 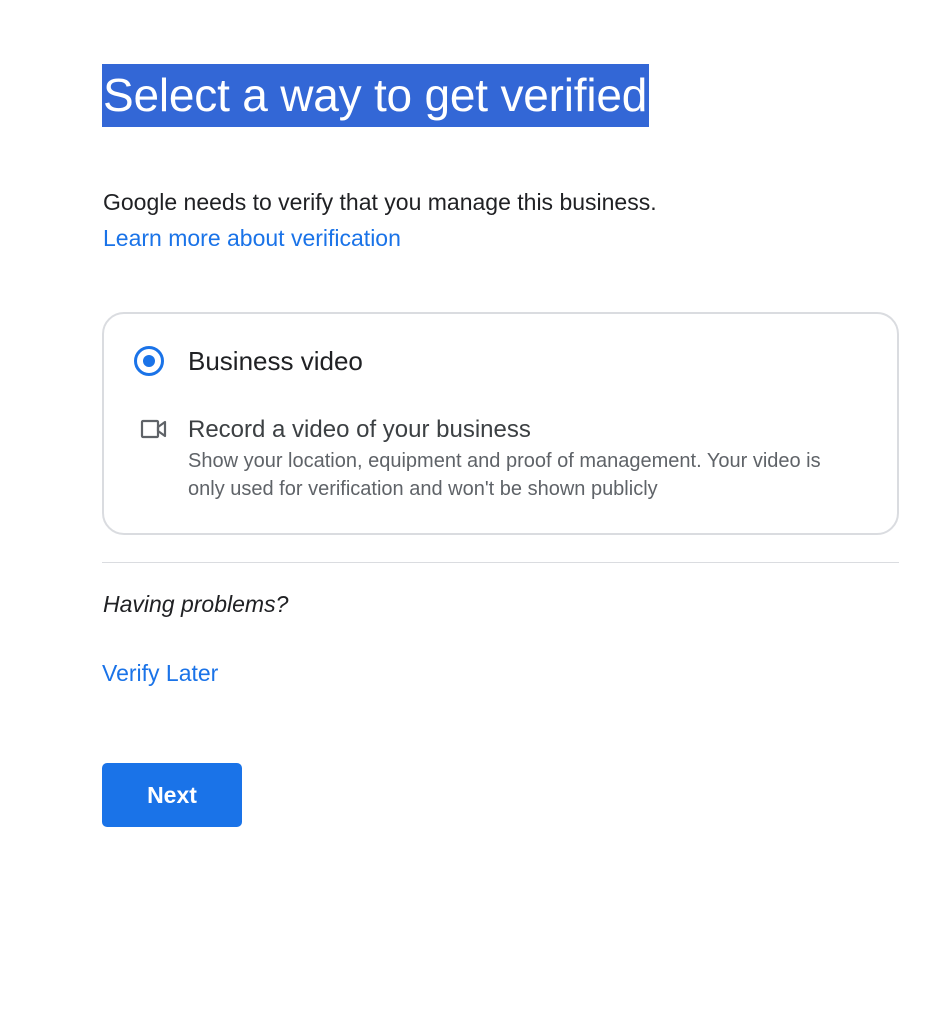 What do you see at coordinates (252, 238) in the screenshot?
I see `learn-more-link: Learn more about verification` at bounding box center [252, 238].